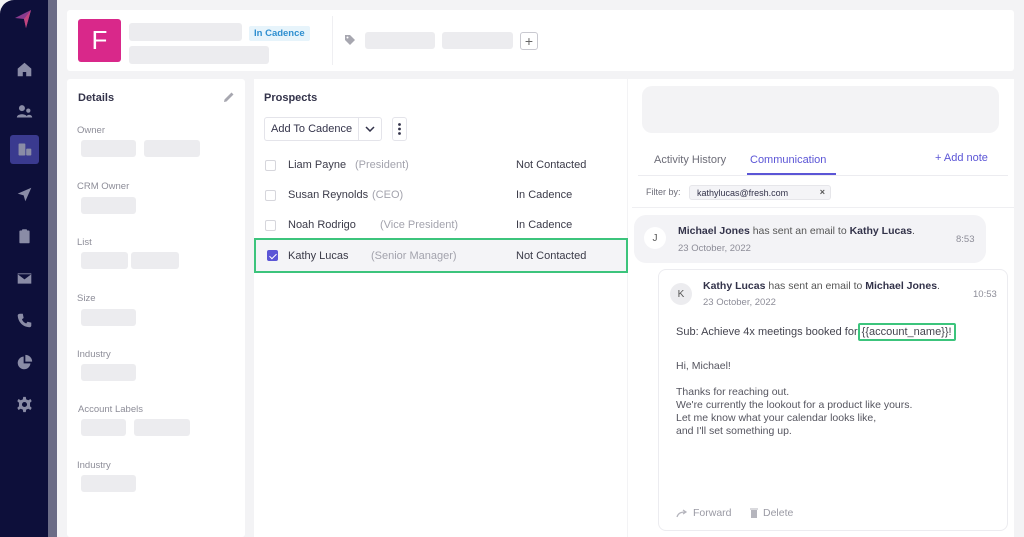 Image resolution: width=1024 pixels, height=537 pixels. Describe the element at coordinates (272, 255) in the screenshot. I see `prospect-checkbox-checked` at that location.